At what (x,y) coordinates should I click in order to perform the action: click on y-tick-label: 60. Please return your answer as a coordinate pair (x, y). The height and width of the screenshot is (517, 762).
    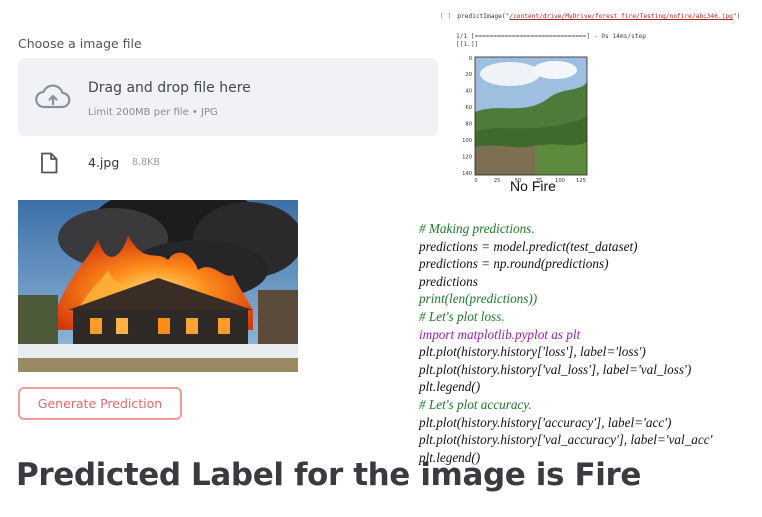
    Looking at the image, I should click on (468, 108).